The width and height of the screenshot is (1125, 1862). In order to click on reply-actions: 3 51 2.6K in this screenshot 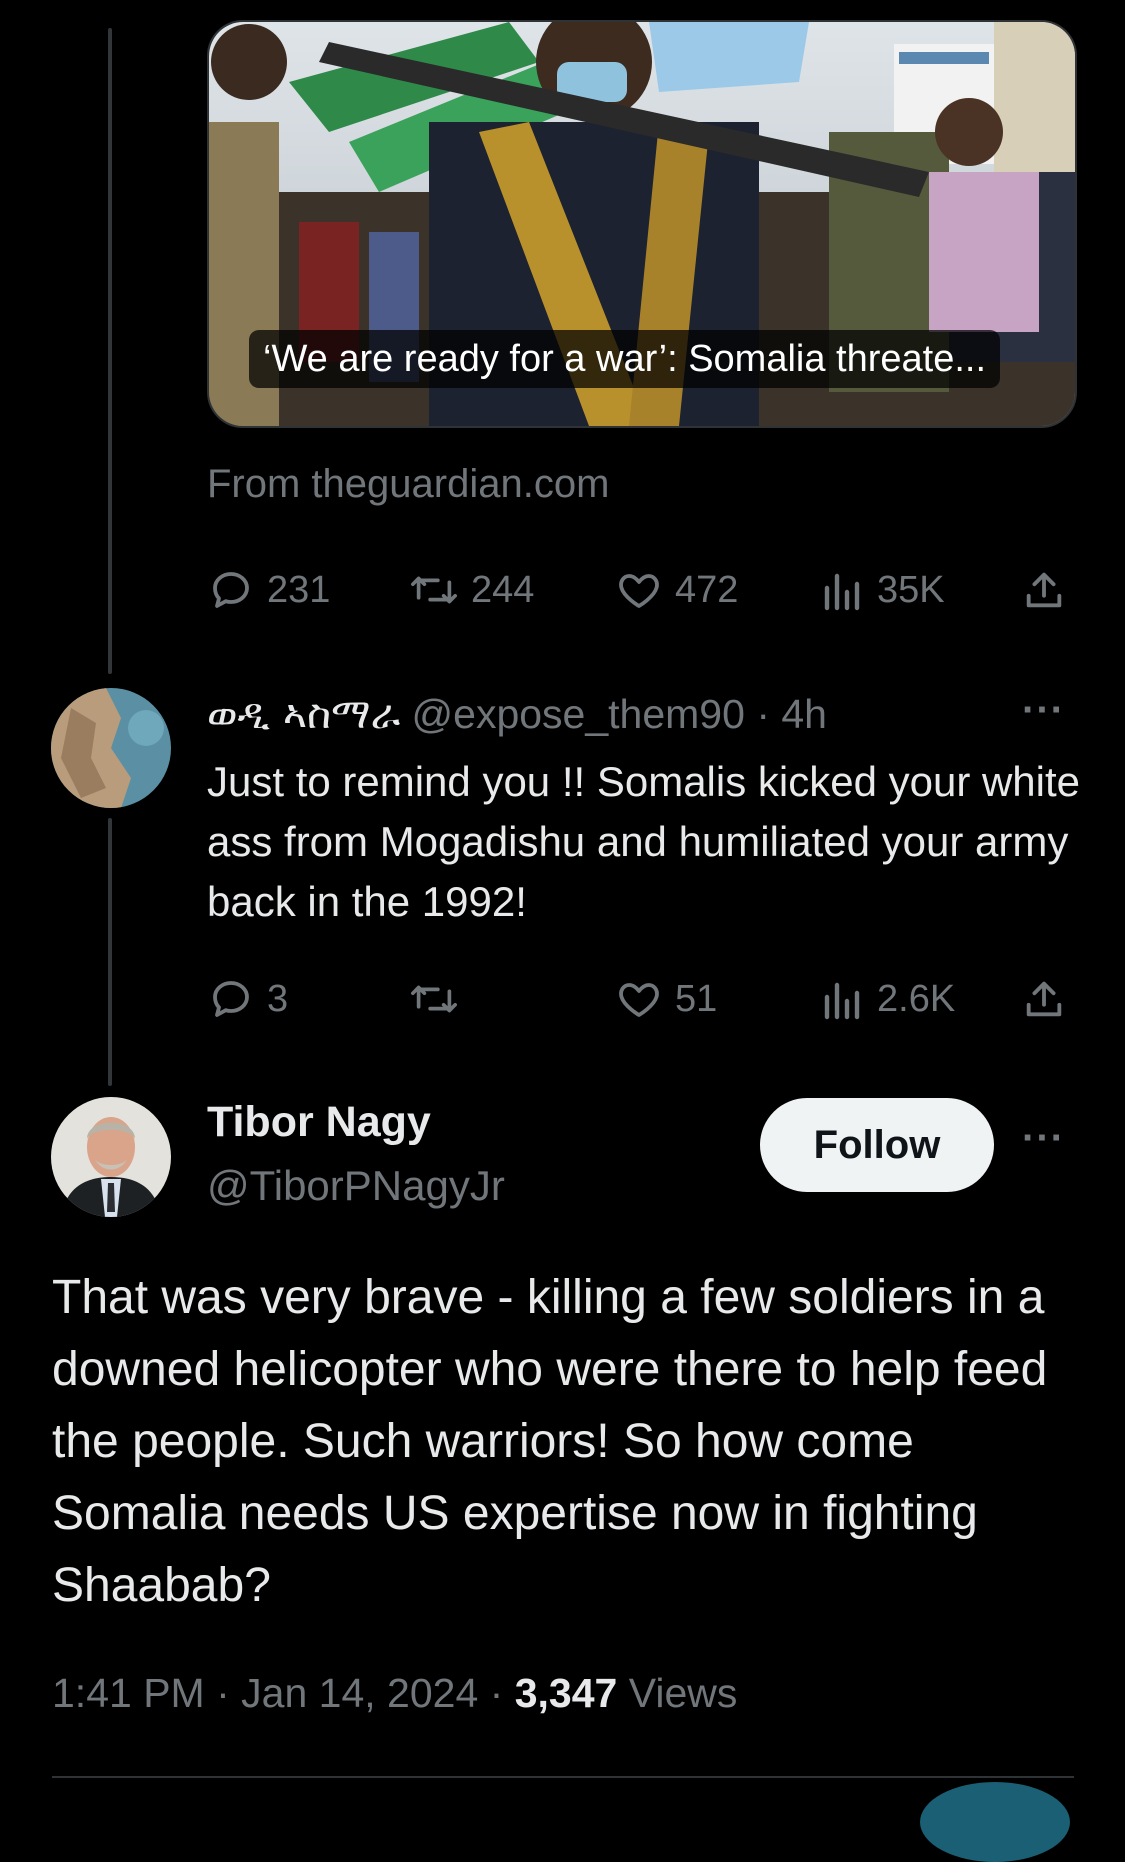, I will do `click(640, 999)`.